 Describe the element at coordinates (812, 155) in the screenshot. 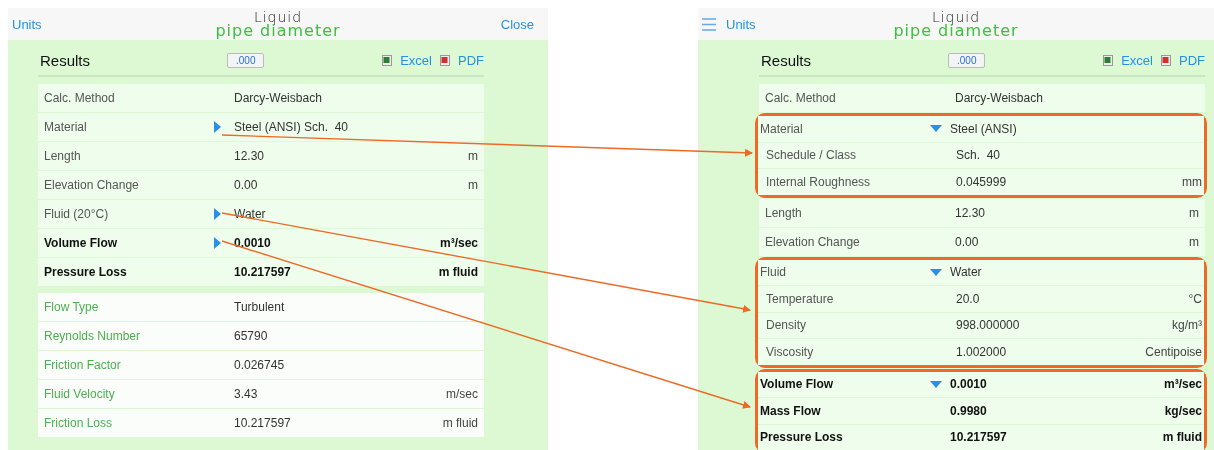

I see `row-label: Schedule / Class` at that location.